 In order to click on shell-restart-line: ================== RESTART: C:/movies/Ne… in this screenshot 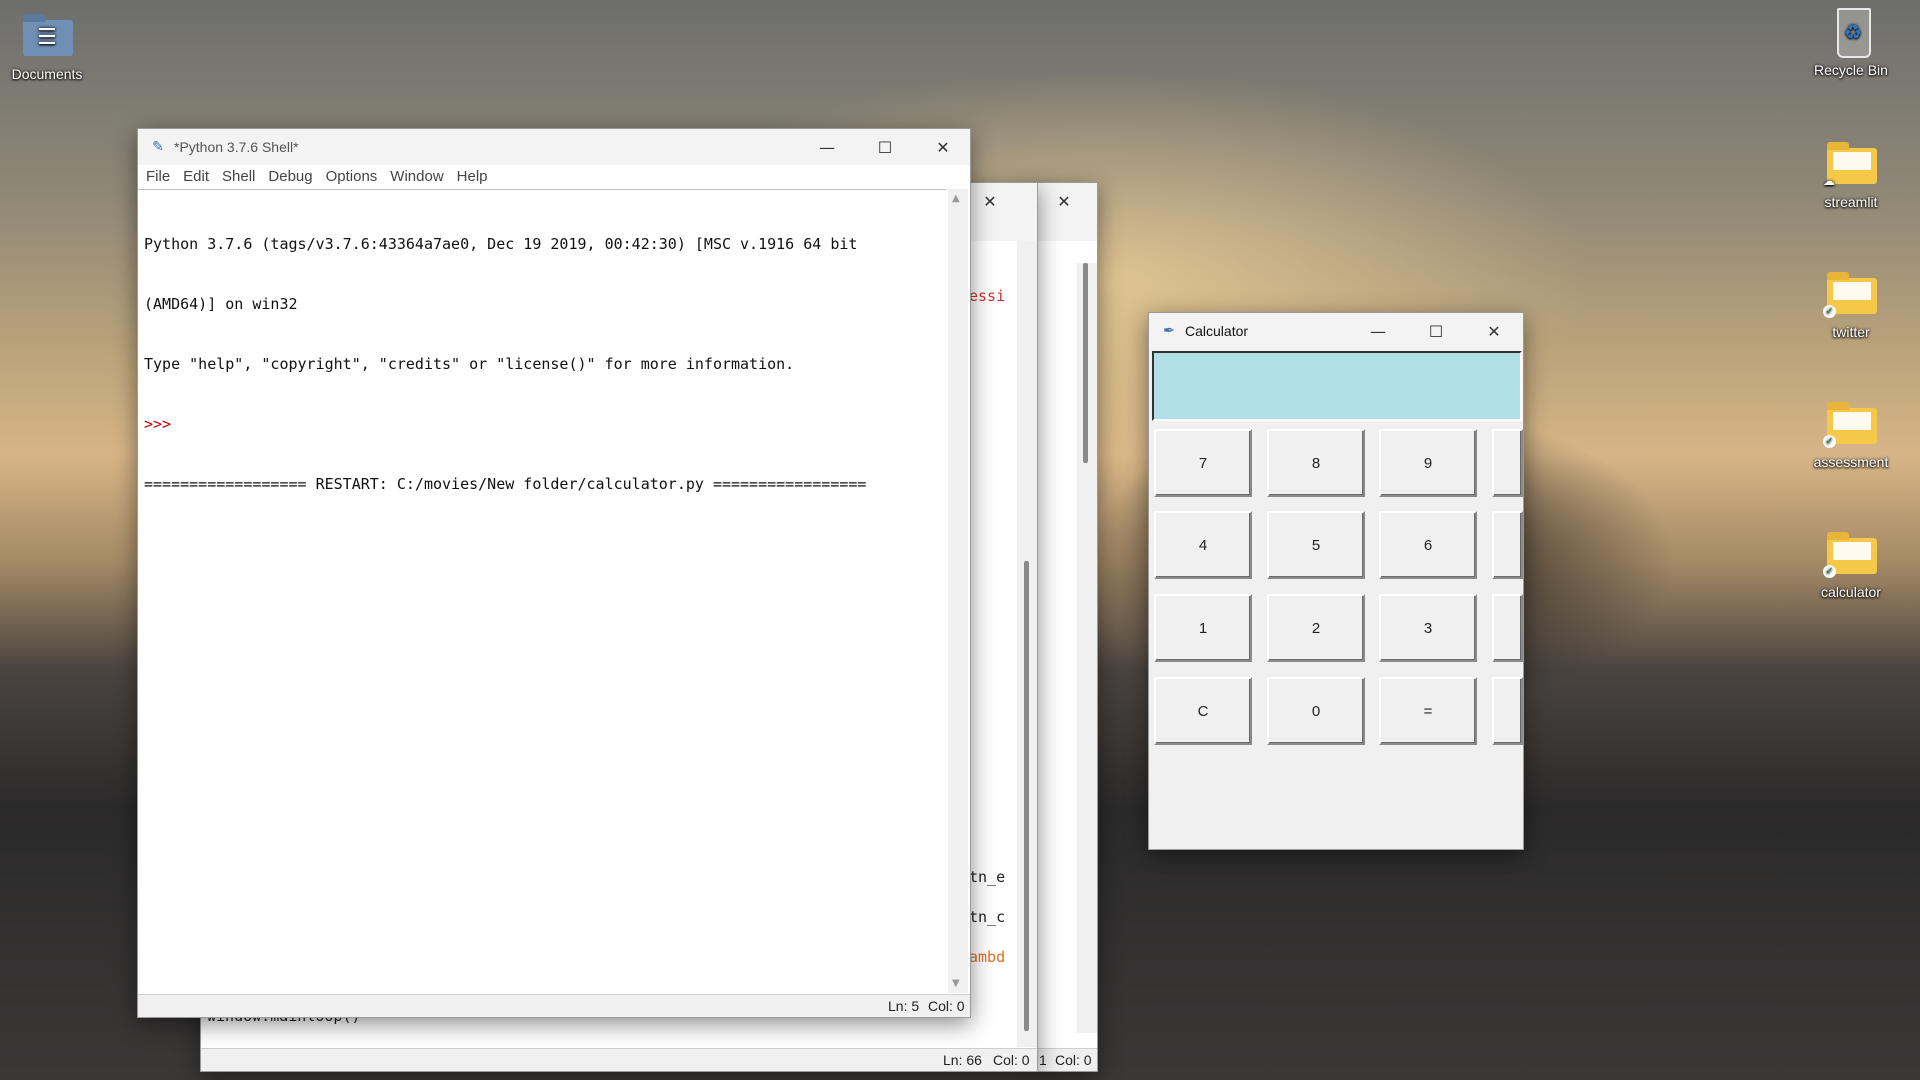, I will do `click(505, 484)`.